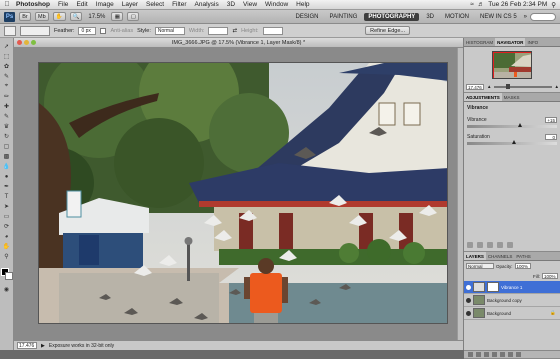 This screenshot has height=359, width=560. I want to click on color-swatches, so click(6, 274).